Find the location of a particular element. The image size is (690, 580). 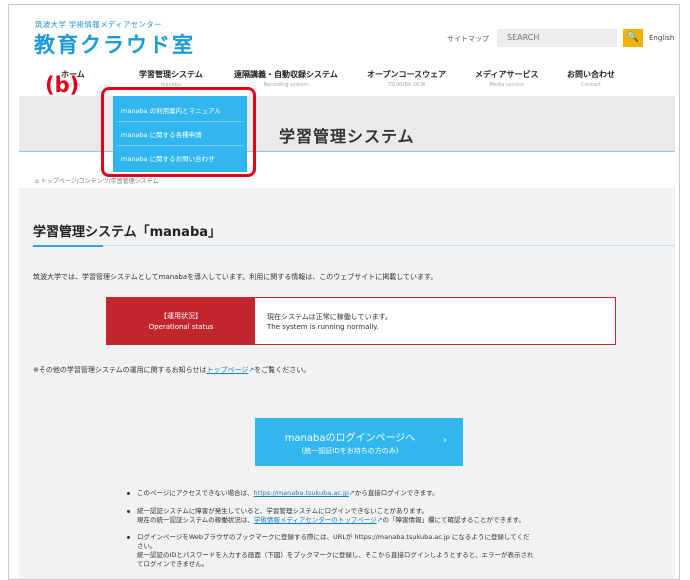

nav-label: お問い合わせ is located at coordinates (591, 74).